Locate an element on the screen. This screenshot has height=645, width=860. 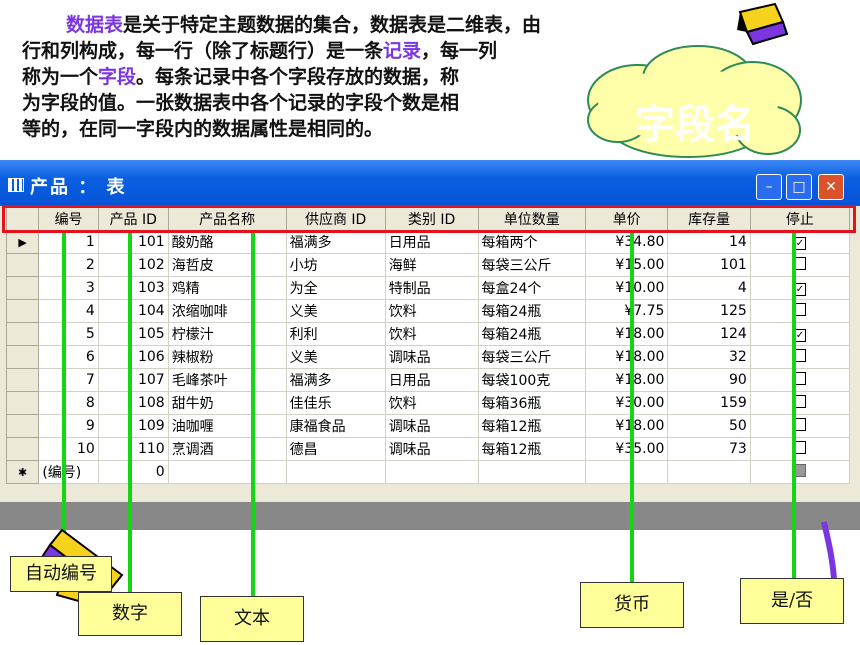
table-cell: 90 is located at coordinates (709, 380).